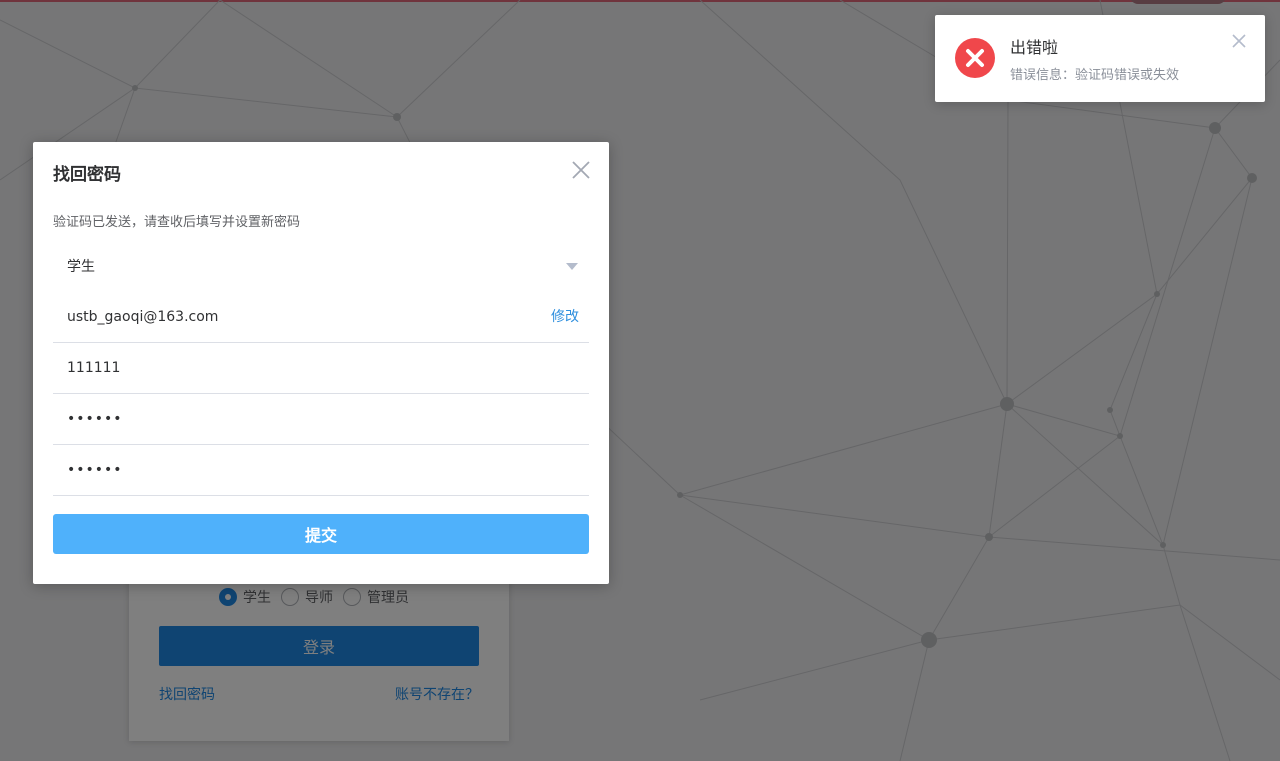 Image resolution: width=1280 pixels, height=761 pixels. Describe the element at coordinates (297, 419) in the screenshot. I see `new-password-input` at that location.